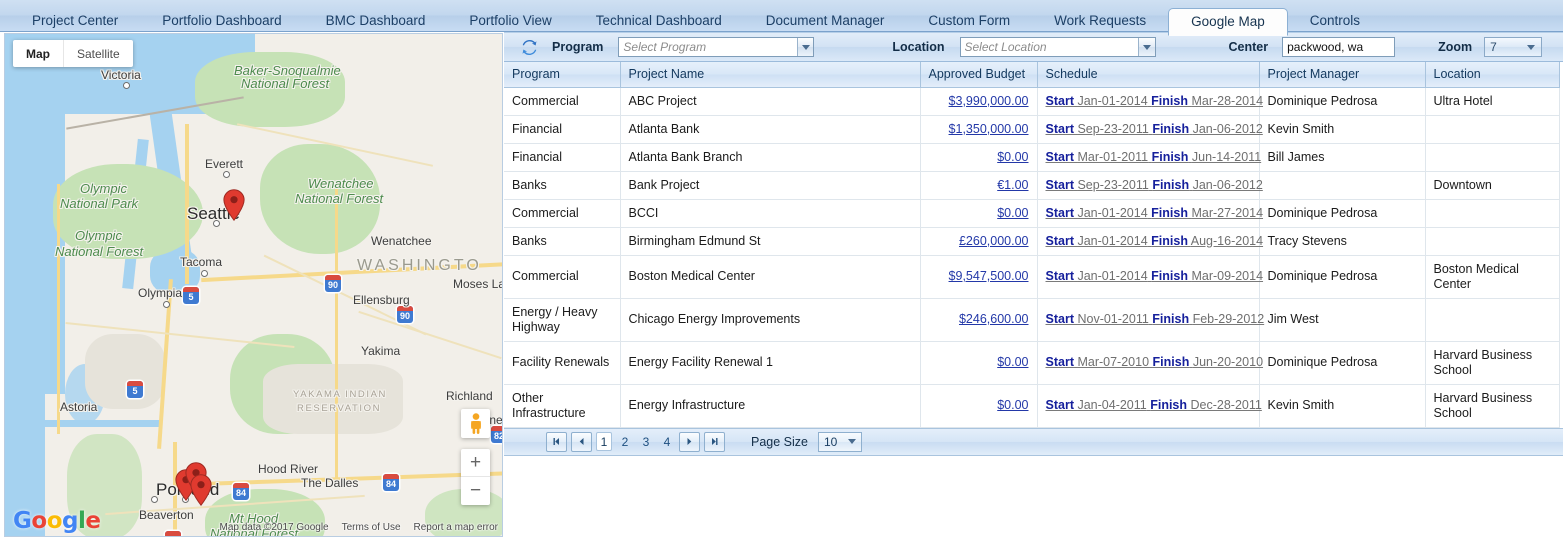  Describe the element at coordinates (770, 363) in the screenshot. I see `cell-project-name: Energy Facility Renewal 1` at that location.